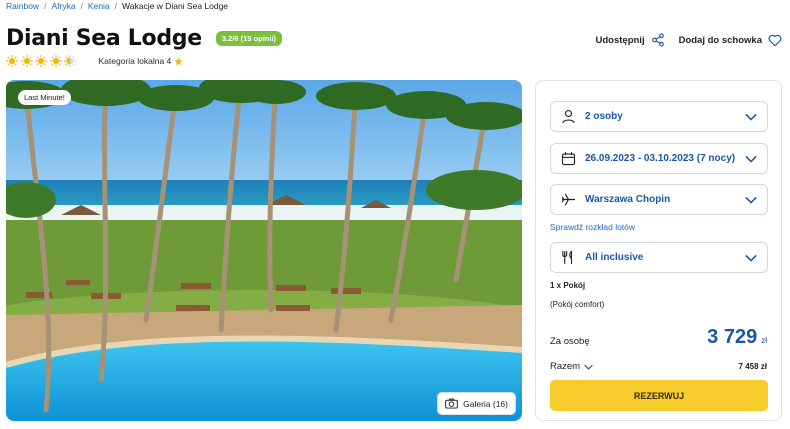 This screenshot has height=429, width=790. I want to click on share-icon, so click(657, 40).